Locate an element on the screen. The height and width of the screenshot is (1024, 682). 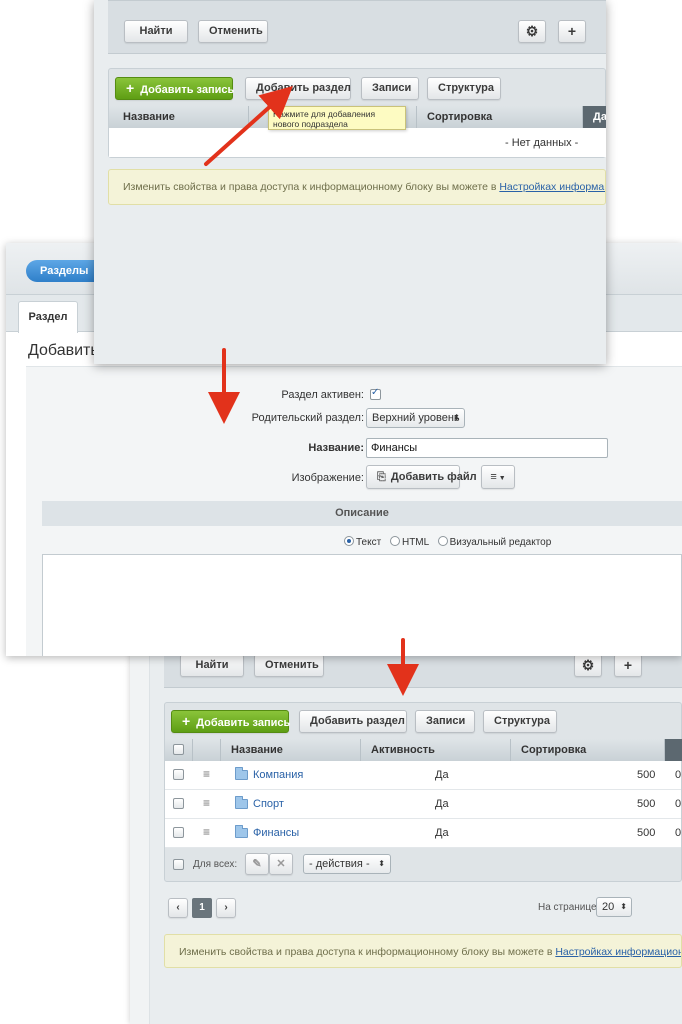
active-label: Раздел активен: is located at coordinates (322, 395).